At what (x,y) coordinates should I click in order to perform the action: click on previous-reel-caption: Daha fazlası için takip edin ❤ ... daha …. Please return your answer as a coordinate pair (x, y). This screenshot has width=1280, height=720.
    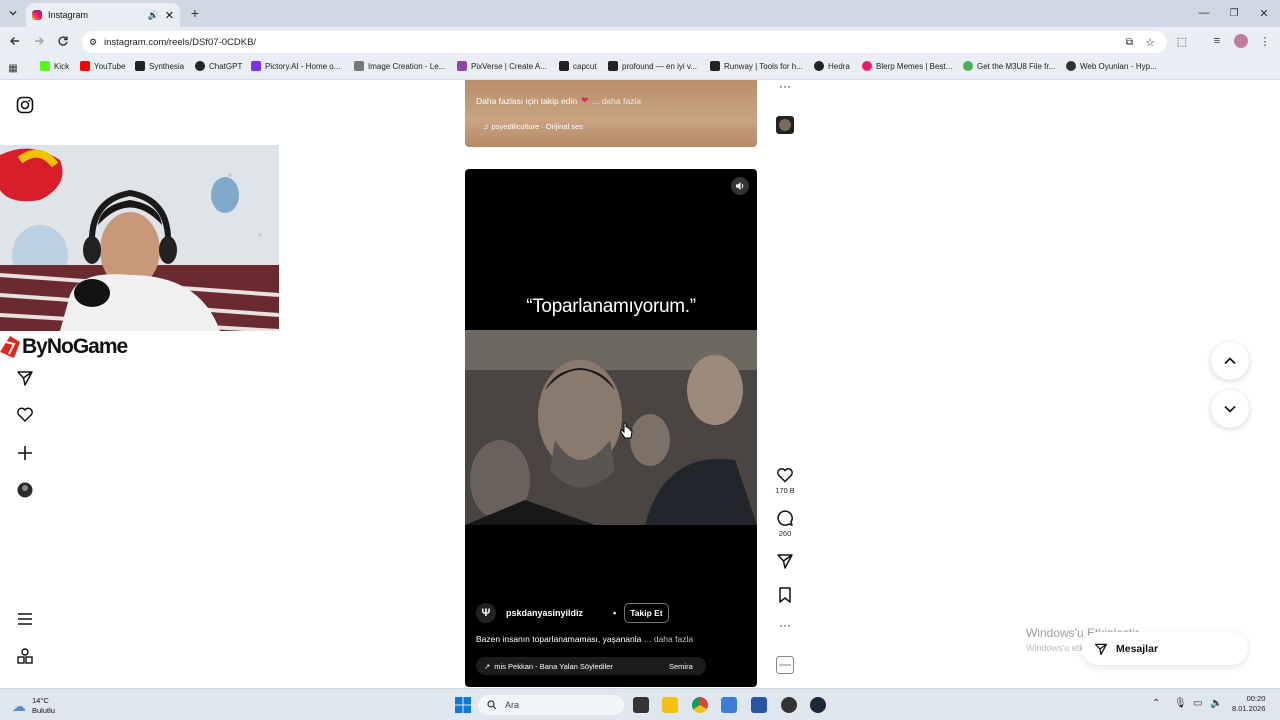
    Looking at the image, I should click on (558, 100).